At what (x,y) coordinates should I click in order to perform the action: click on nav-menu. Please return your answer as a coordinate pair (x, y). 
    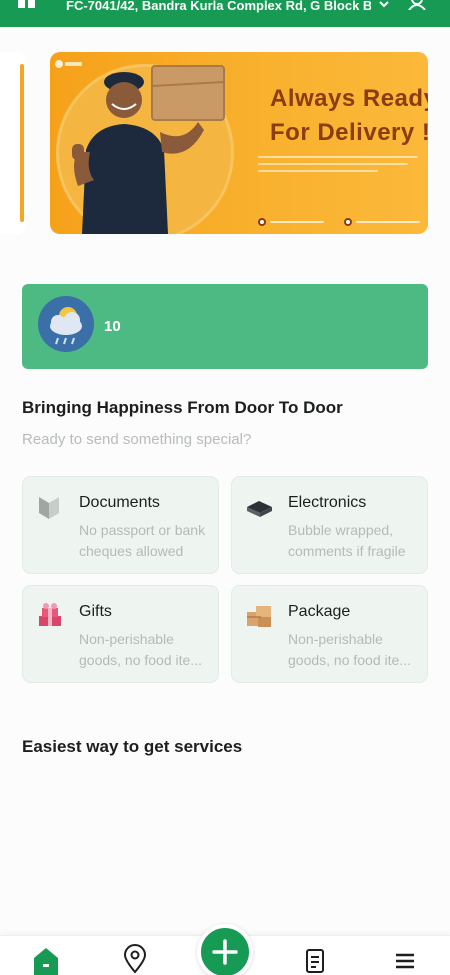
    Looking at the image, I should click on (405, 955).